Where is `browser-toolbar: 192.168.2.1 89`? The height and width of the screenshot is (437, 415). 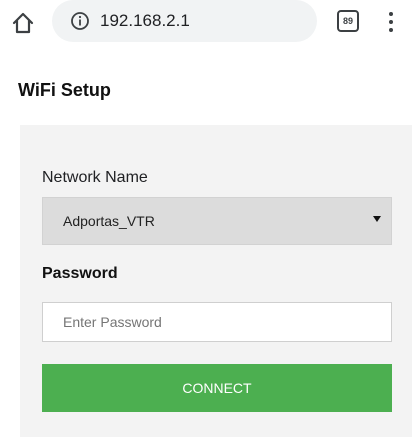 browser-toolbar: 192.168.2.1 89 is located at coordinates (207, 23).